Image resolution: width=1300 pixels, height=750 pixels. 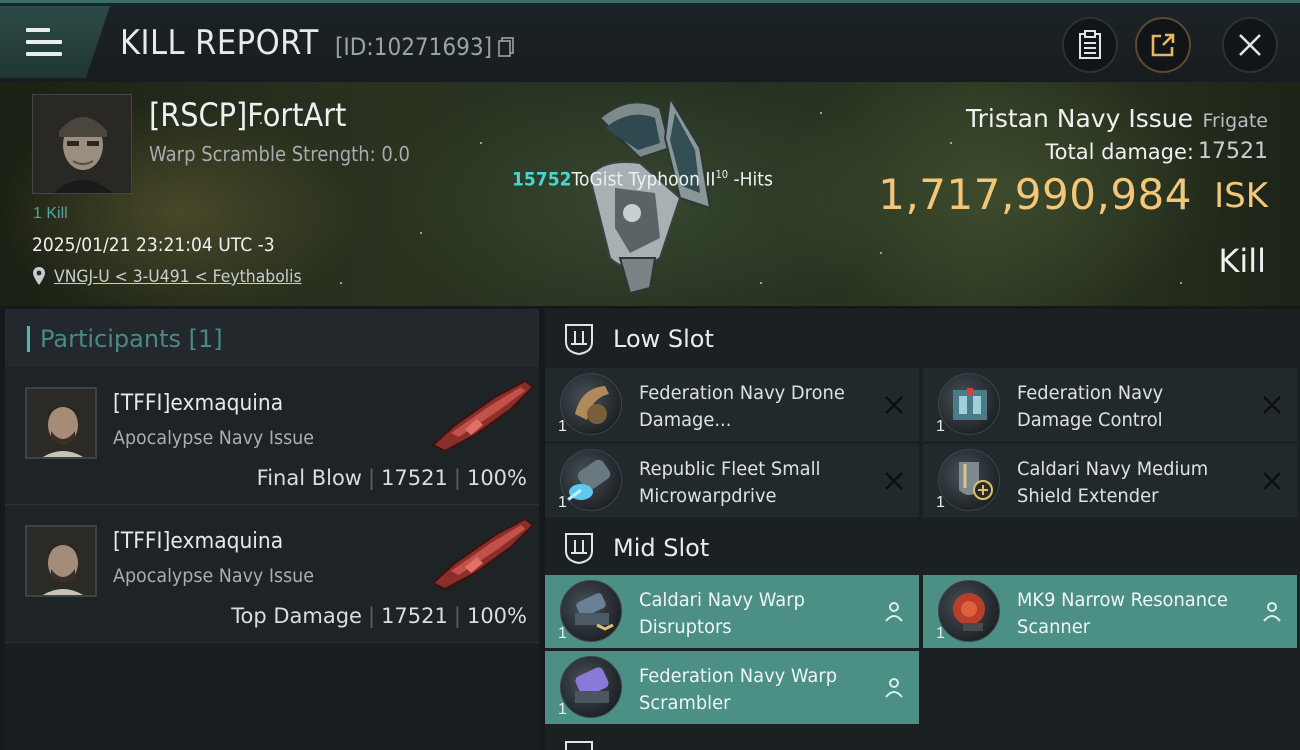 I want to click on top-hit-info: 15752ToGist Typhoon II10 -Hits, so click(x=642, y=179).